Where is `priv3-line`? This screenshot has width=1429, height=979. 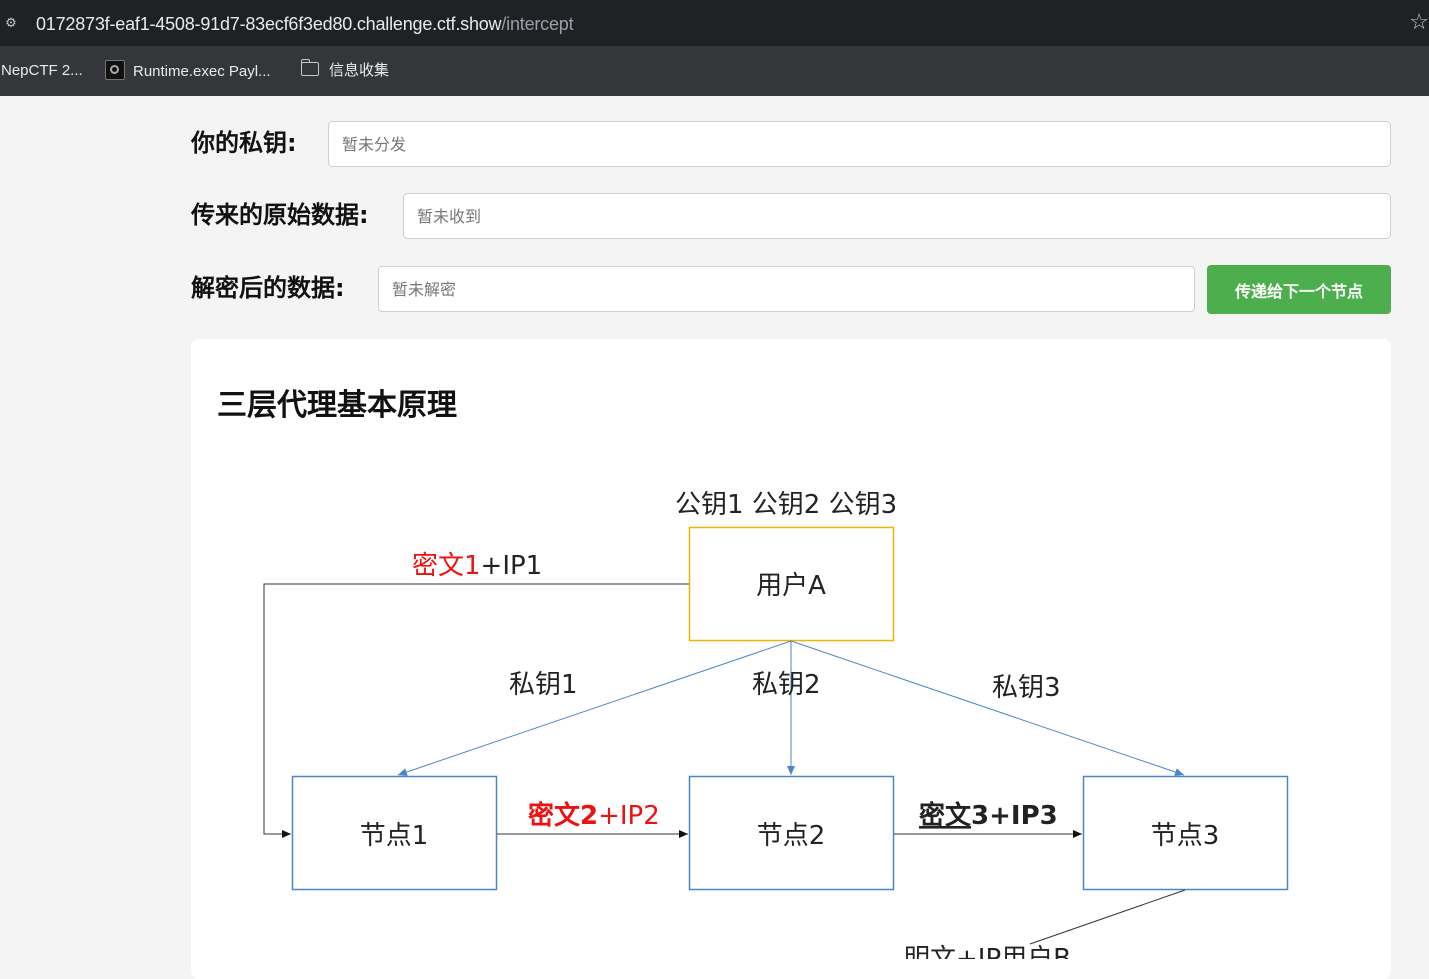 priv3-line is located at coordinates (987, 708).